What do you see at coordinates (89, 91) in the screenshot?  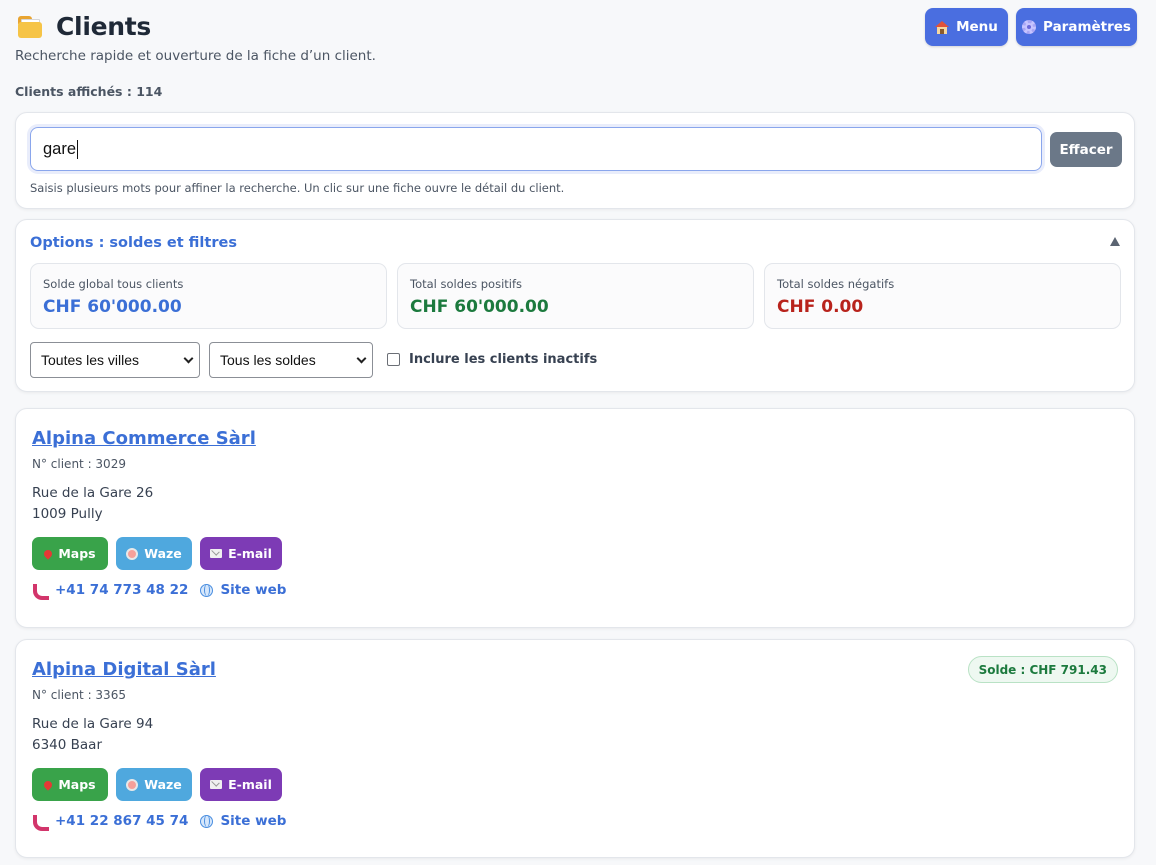 I see `clients-count: Clients affichés : 114` at bounding box center [89, 91].